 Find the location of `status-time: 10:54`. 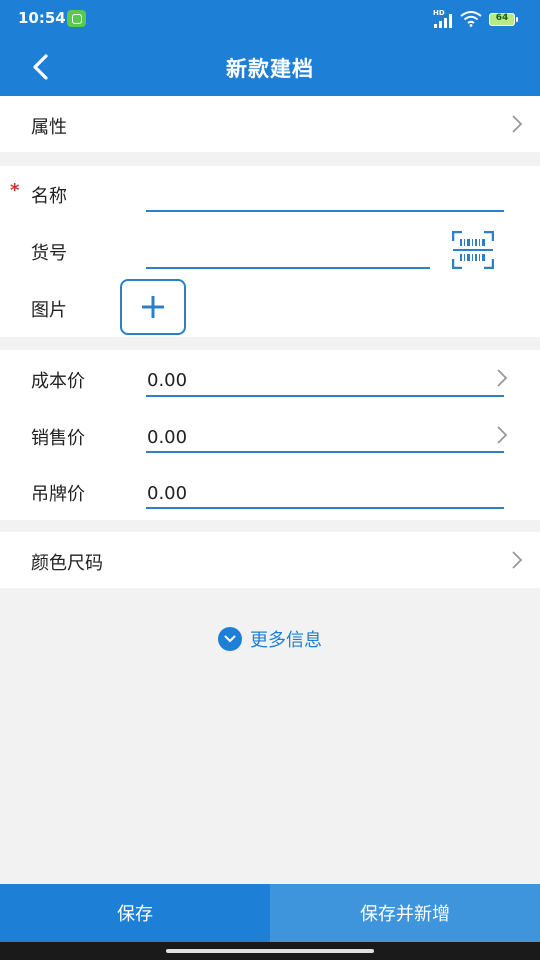

status-time: 10:54 is located at coordinates (42, 18).